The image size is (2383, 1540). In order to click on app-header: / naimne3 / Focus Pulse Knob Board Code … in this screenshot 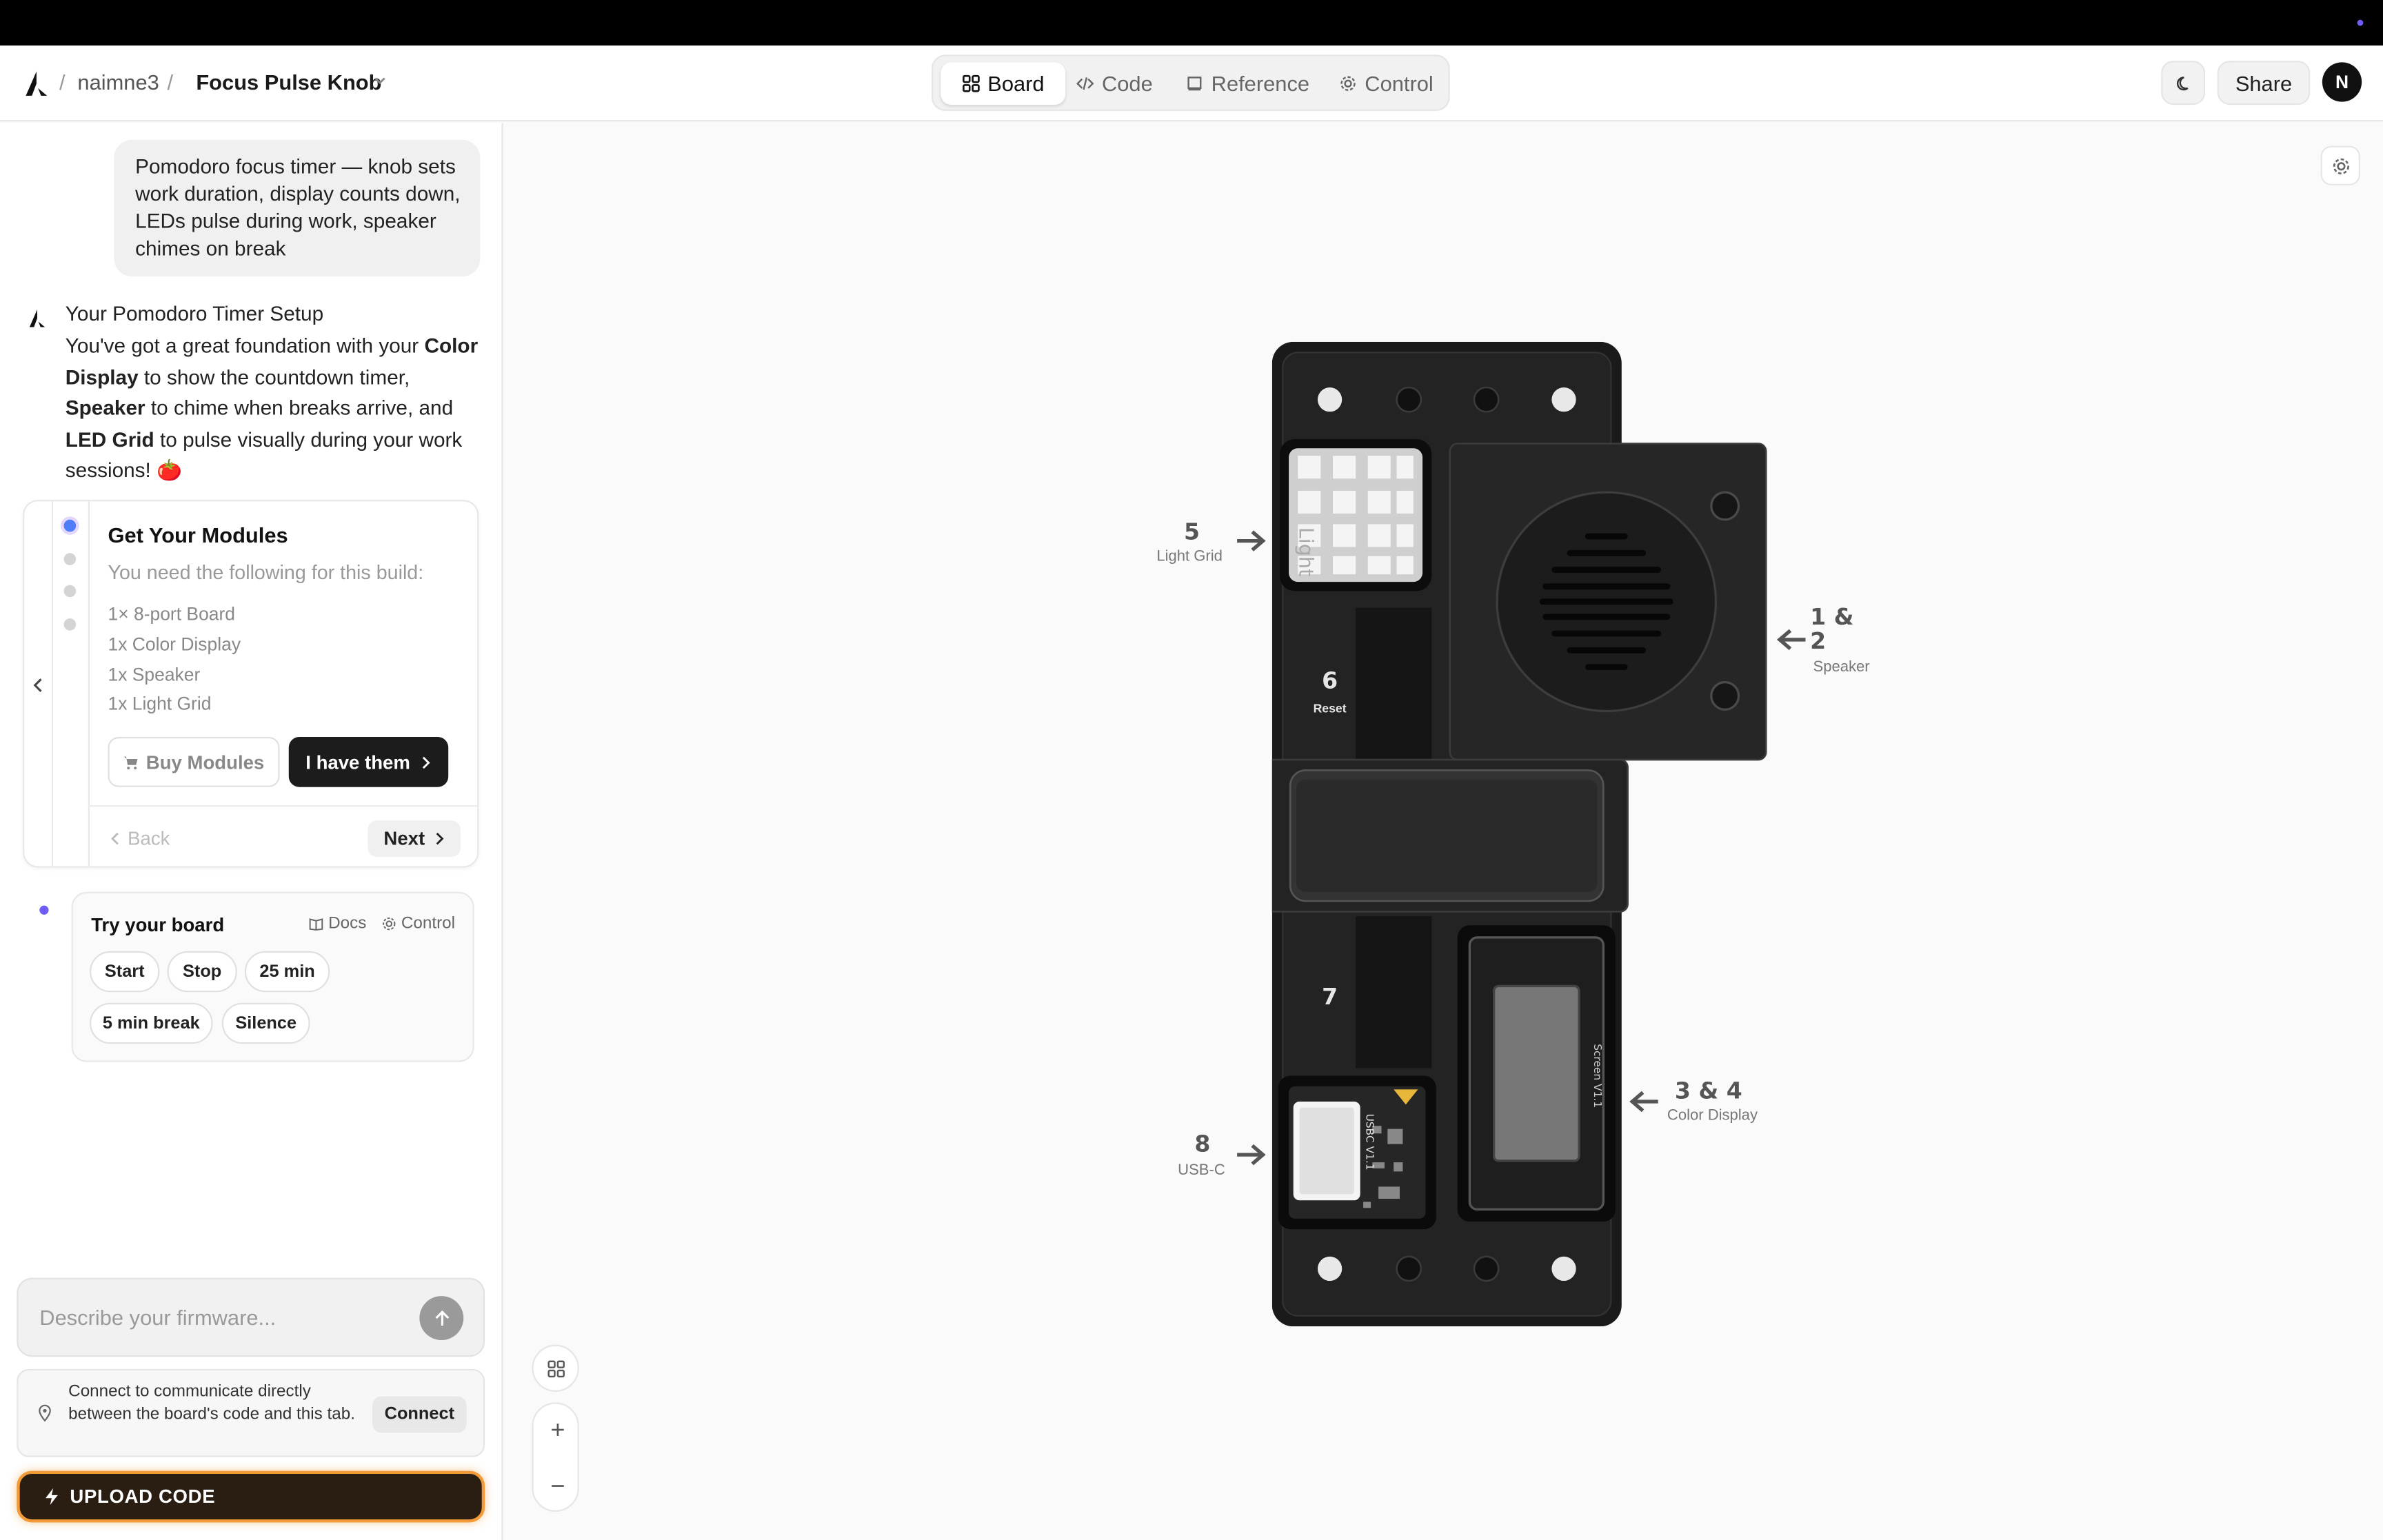, I will do `click(1191, 84)`.